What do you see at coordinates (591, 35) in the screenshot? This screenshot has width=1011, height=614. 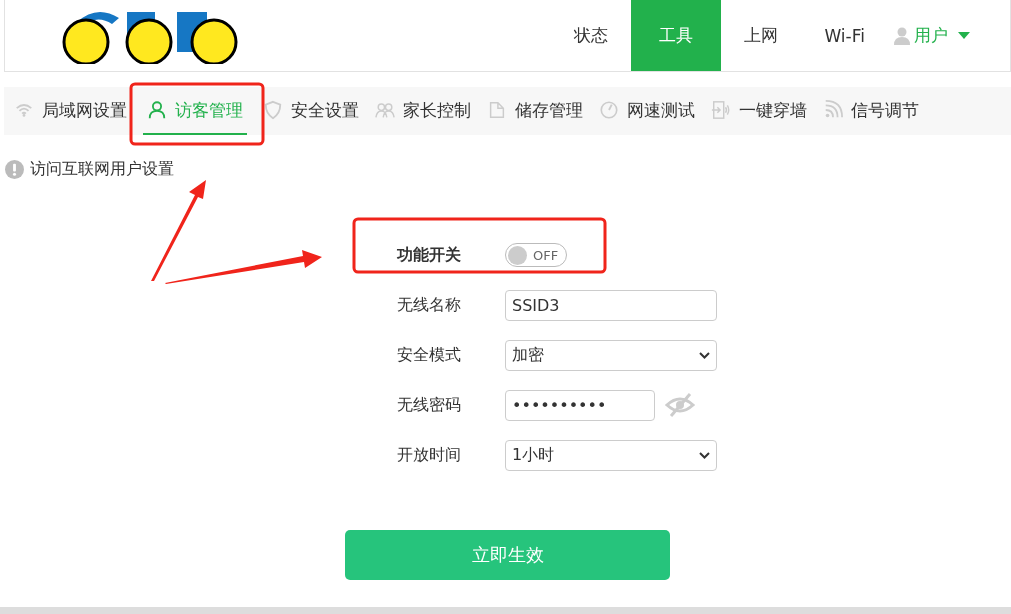 I see `nav-tab: 状态` at bounding box center [591, 35].